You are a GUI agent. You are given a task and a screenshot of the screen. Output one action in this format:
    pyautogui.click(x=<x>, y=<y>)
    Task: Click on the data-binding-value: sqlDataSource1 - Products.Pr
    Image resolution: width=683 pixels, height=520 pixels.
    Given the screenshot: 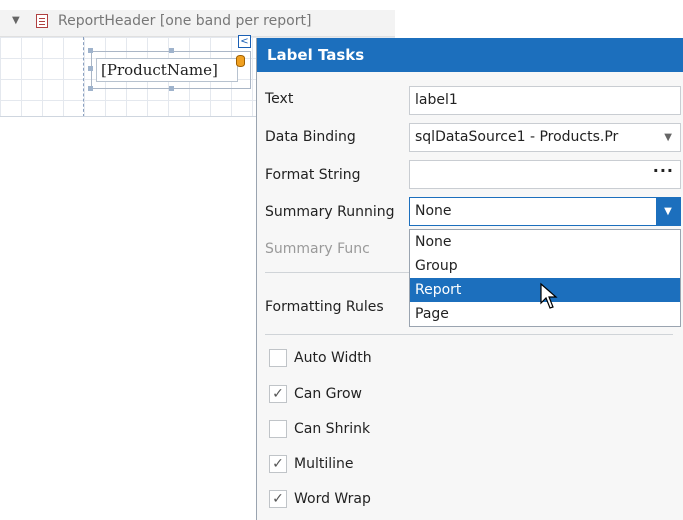 What is the action you would take?
    pyautogui.click(x=517, y=137)
    